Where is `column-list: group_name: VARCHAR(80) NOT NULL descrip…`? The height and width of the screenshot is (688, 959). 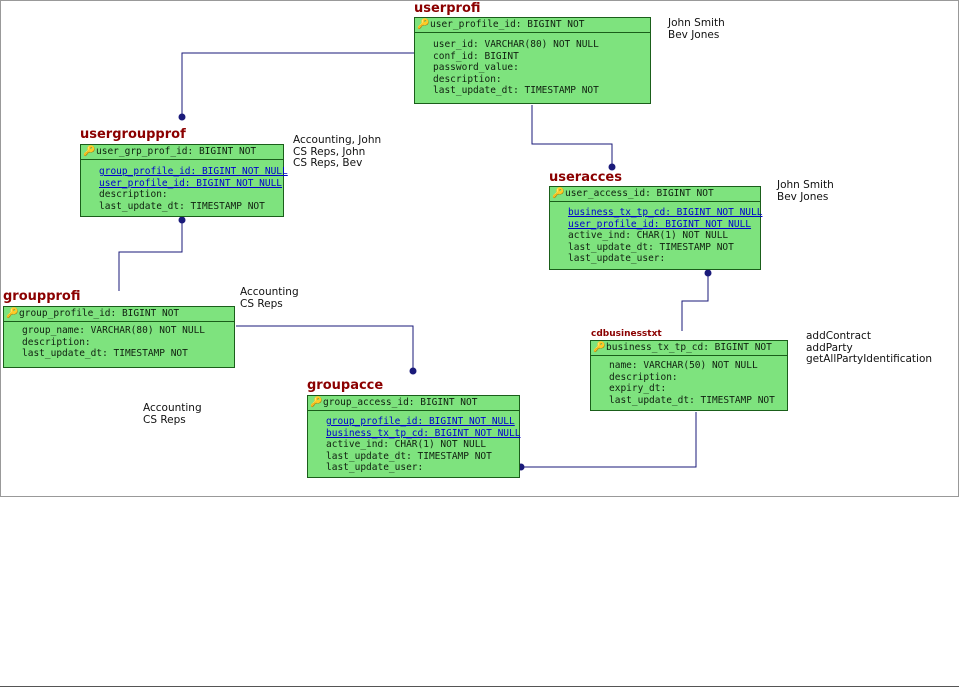 column-list: group_name: VARCHAR(80) NOT NULL descrip… is located at coordinates (113, 342).